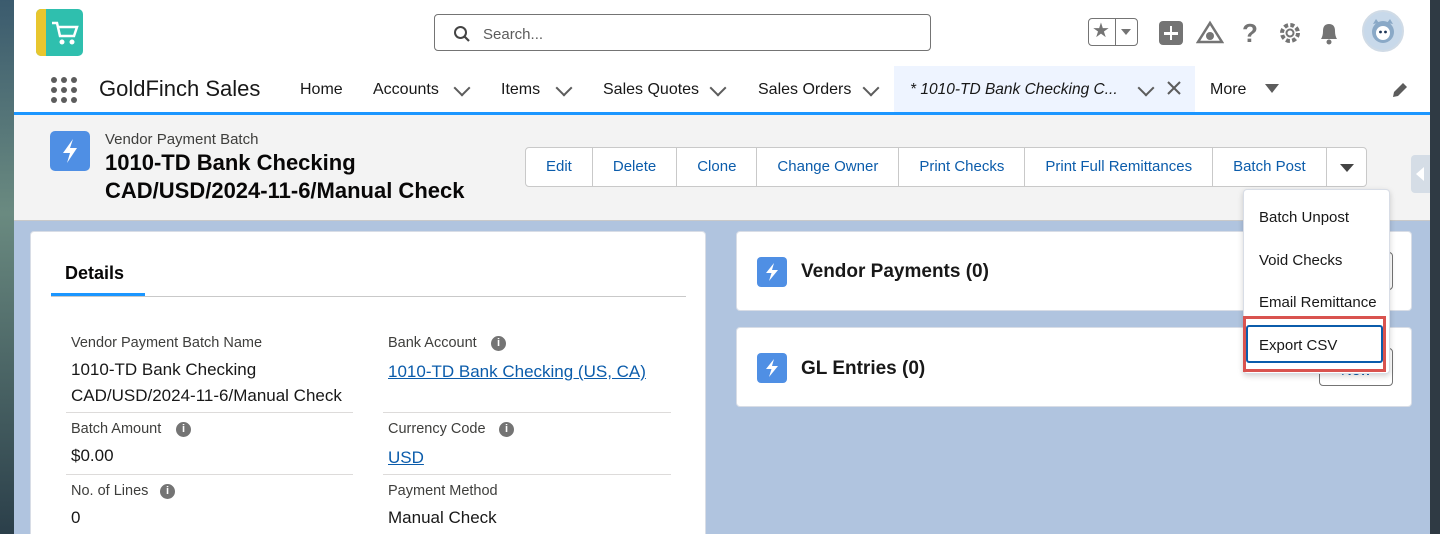 This screenshot has width=1440, height=534. What do you see at coordinates (230, 162) in the screenshot?
I see `record-title-line-1: 1010-TD Bank Checking` at bounding box center [230, 162].